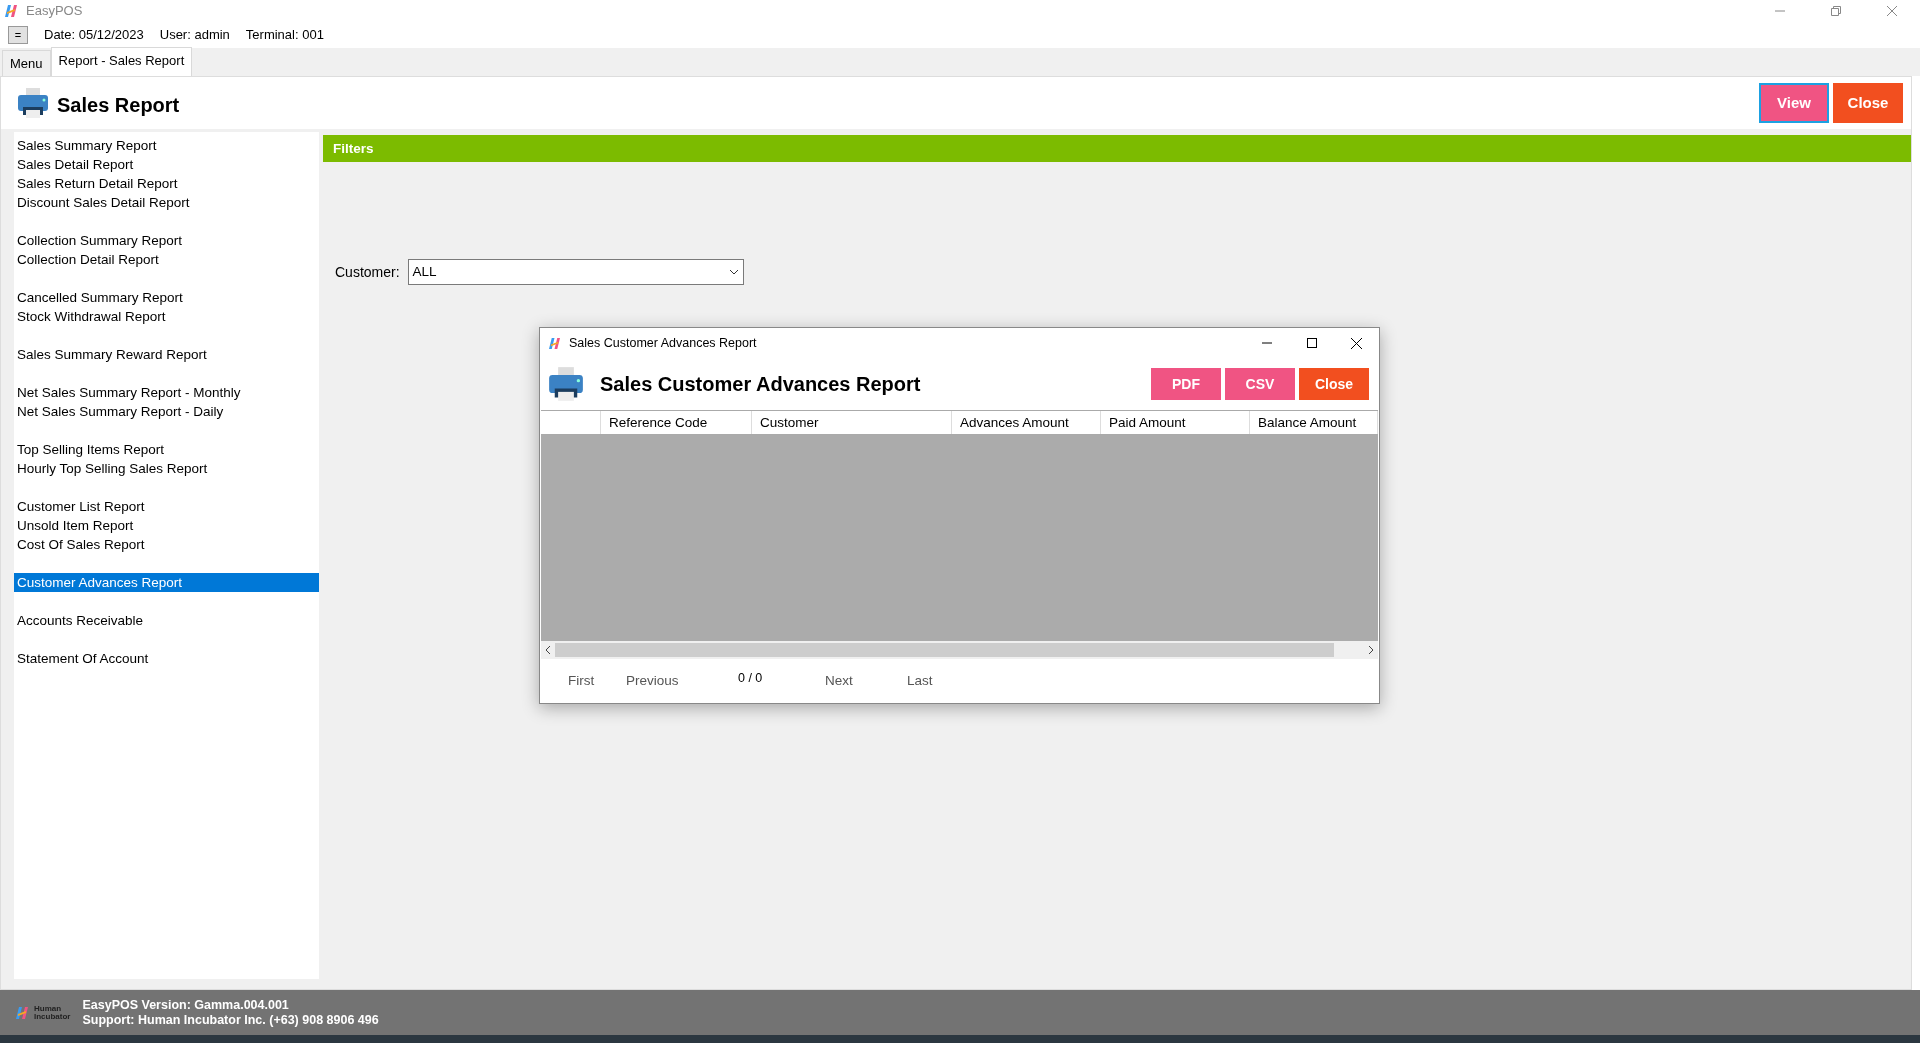  What do you see at coordinates (597, 681) in the screenshot?
I see `first-page-link: First` at bounding box center [597, 681].